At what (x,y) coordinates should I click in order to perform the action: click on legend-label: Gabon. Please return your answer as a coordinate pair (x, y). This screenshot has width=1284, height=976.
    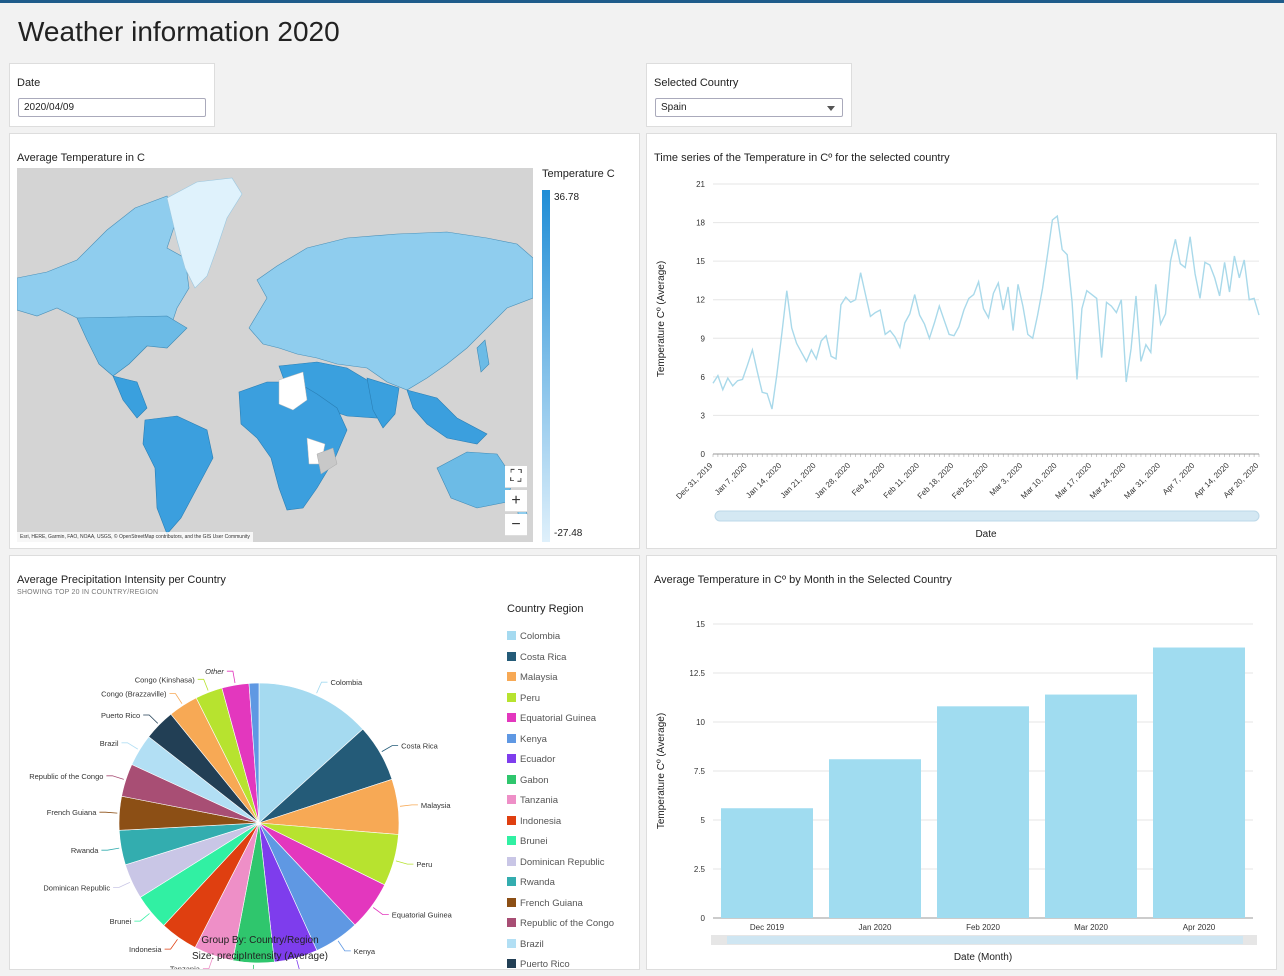
    Looking at the image, I should click on (534, 780).